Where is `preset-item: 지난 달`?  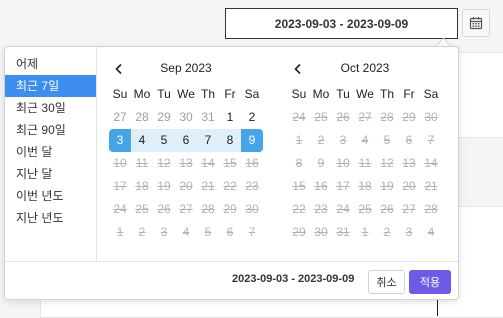
preset-item: 지난 달 is located at coordinates (50, 174).